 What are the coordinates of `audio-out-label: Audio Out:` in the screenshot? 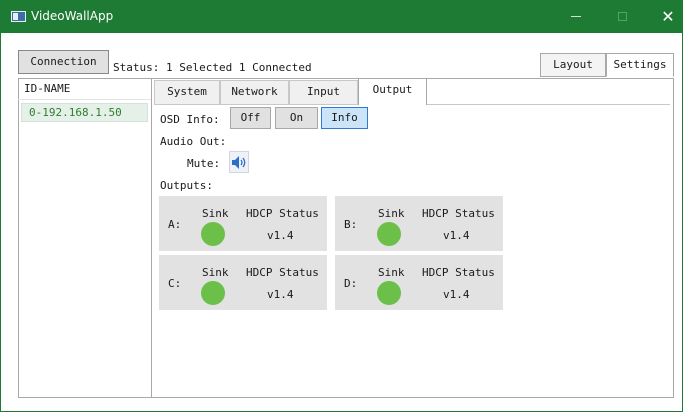 It's located at (193, 141).